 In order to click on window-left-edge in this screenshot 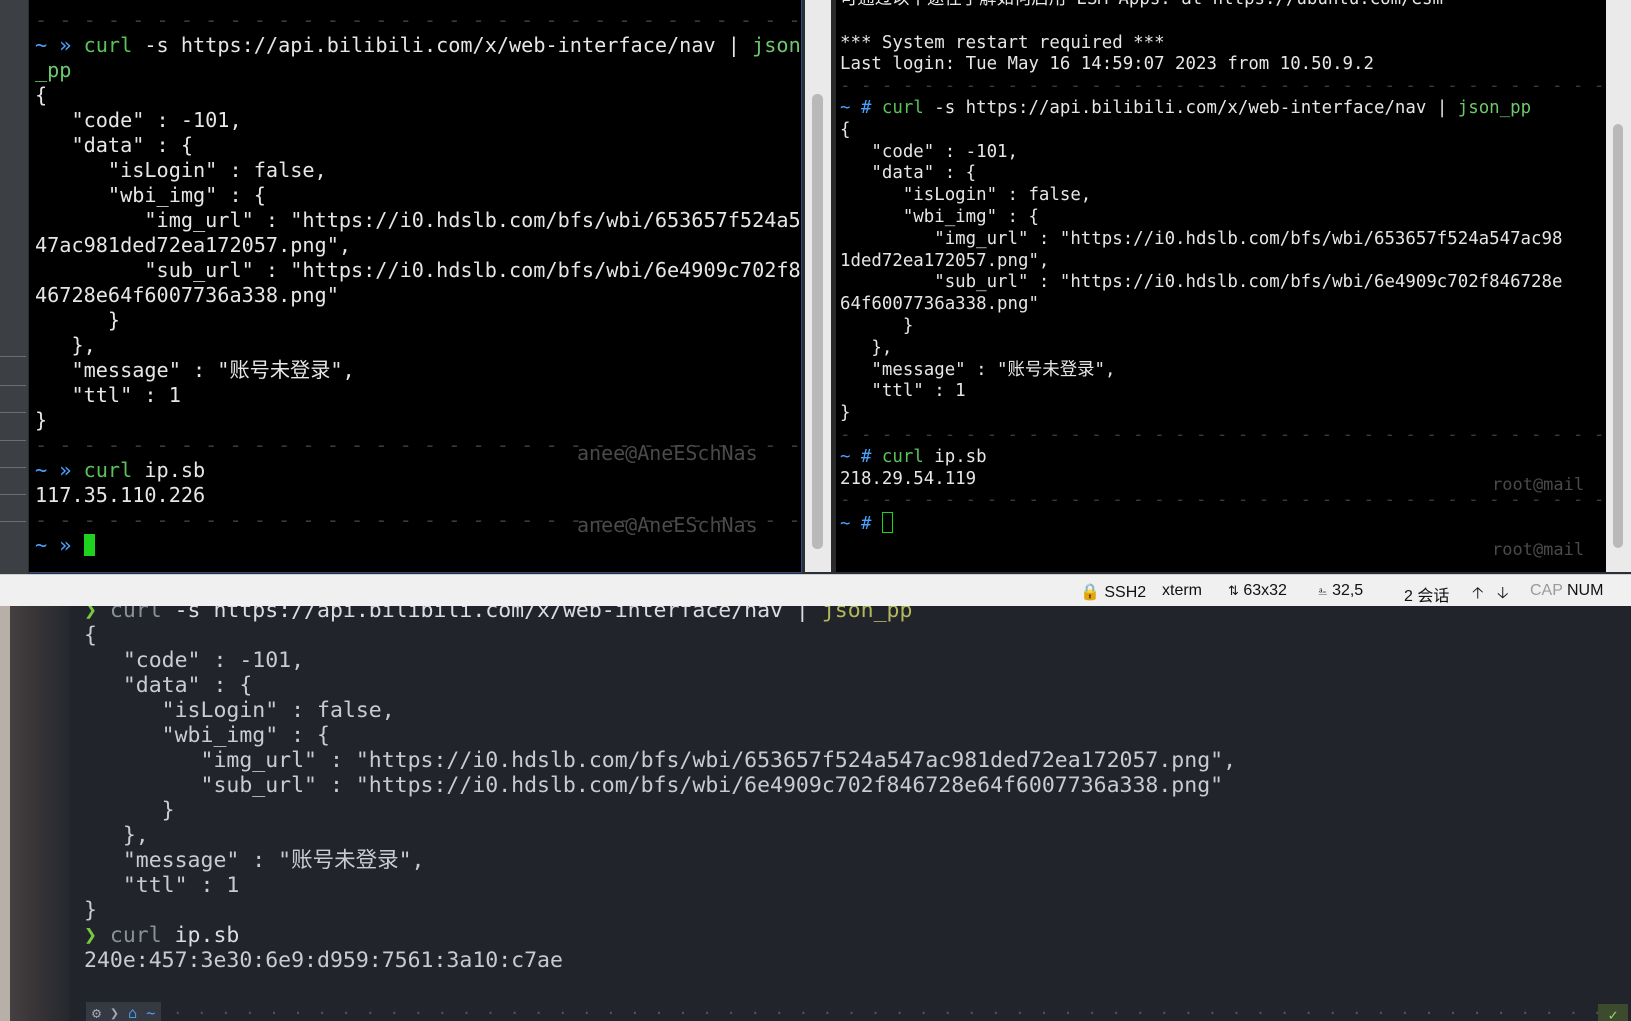, I will do `click(14, 287)`.